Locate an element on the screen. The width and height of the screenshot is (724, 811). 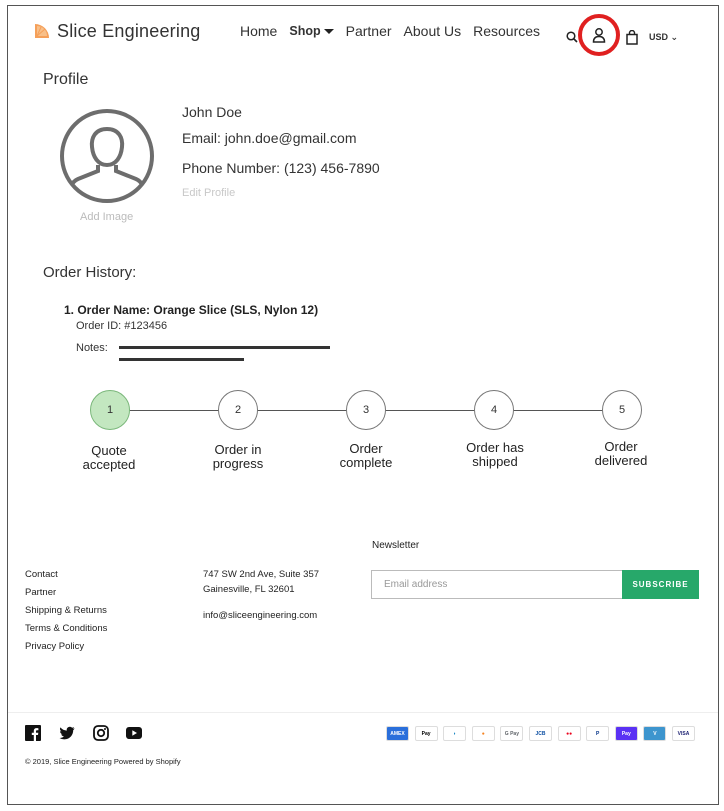
nav-resources: Resources is located at coordinates (506, 31).